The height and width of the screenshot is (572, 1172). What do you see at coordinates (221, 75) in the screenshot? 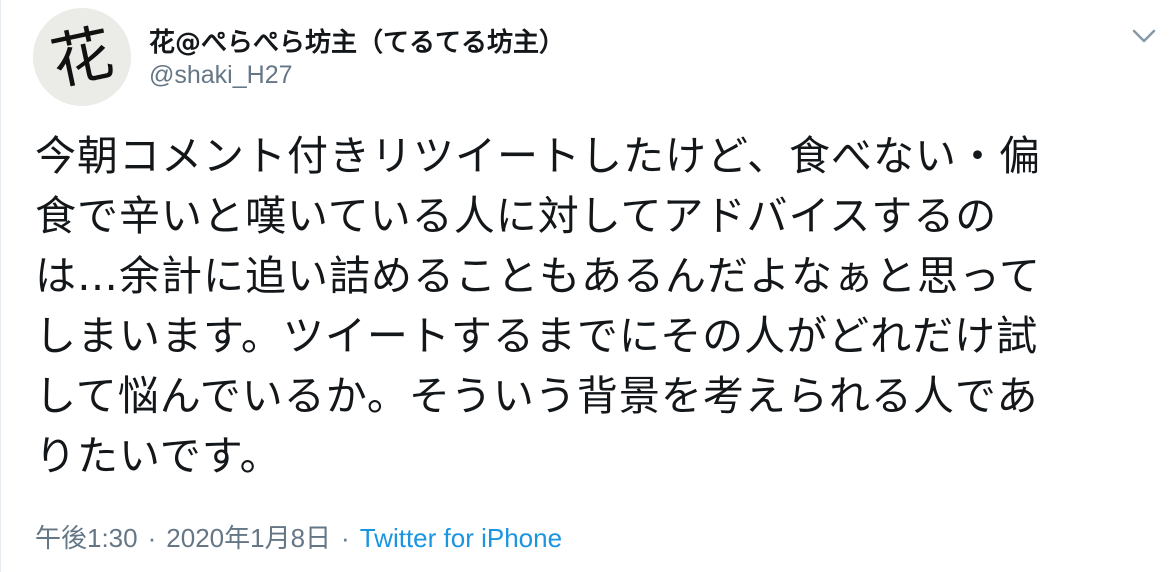
I see `user-handle: @shaki_H27` at bounding box center [221, 75].